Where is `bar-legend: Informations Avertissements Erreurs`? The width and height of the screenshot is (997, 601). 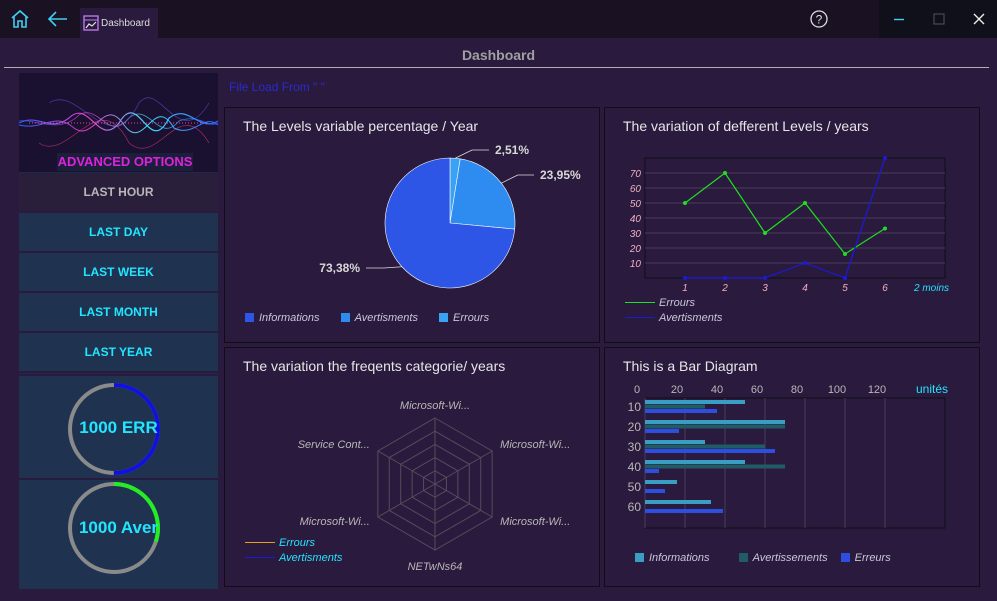
bar-legend: Informations Avertissements Erreurs is located at coordinates (763, 558).